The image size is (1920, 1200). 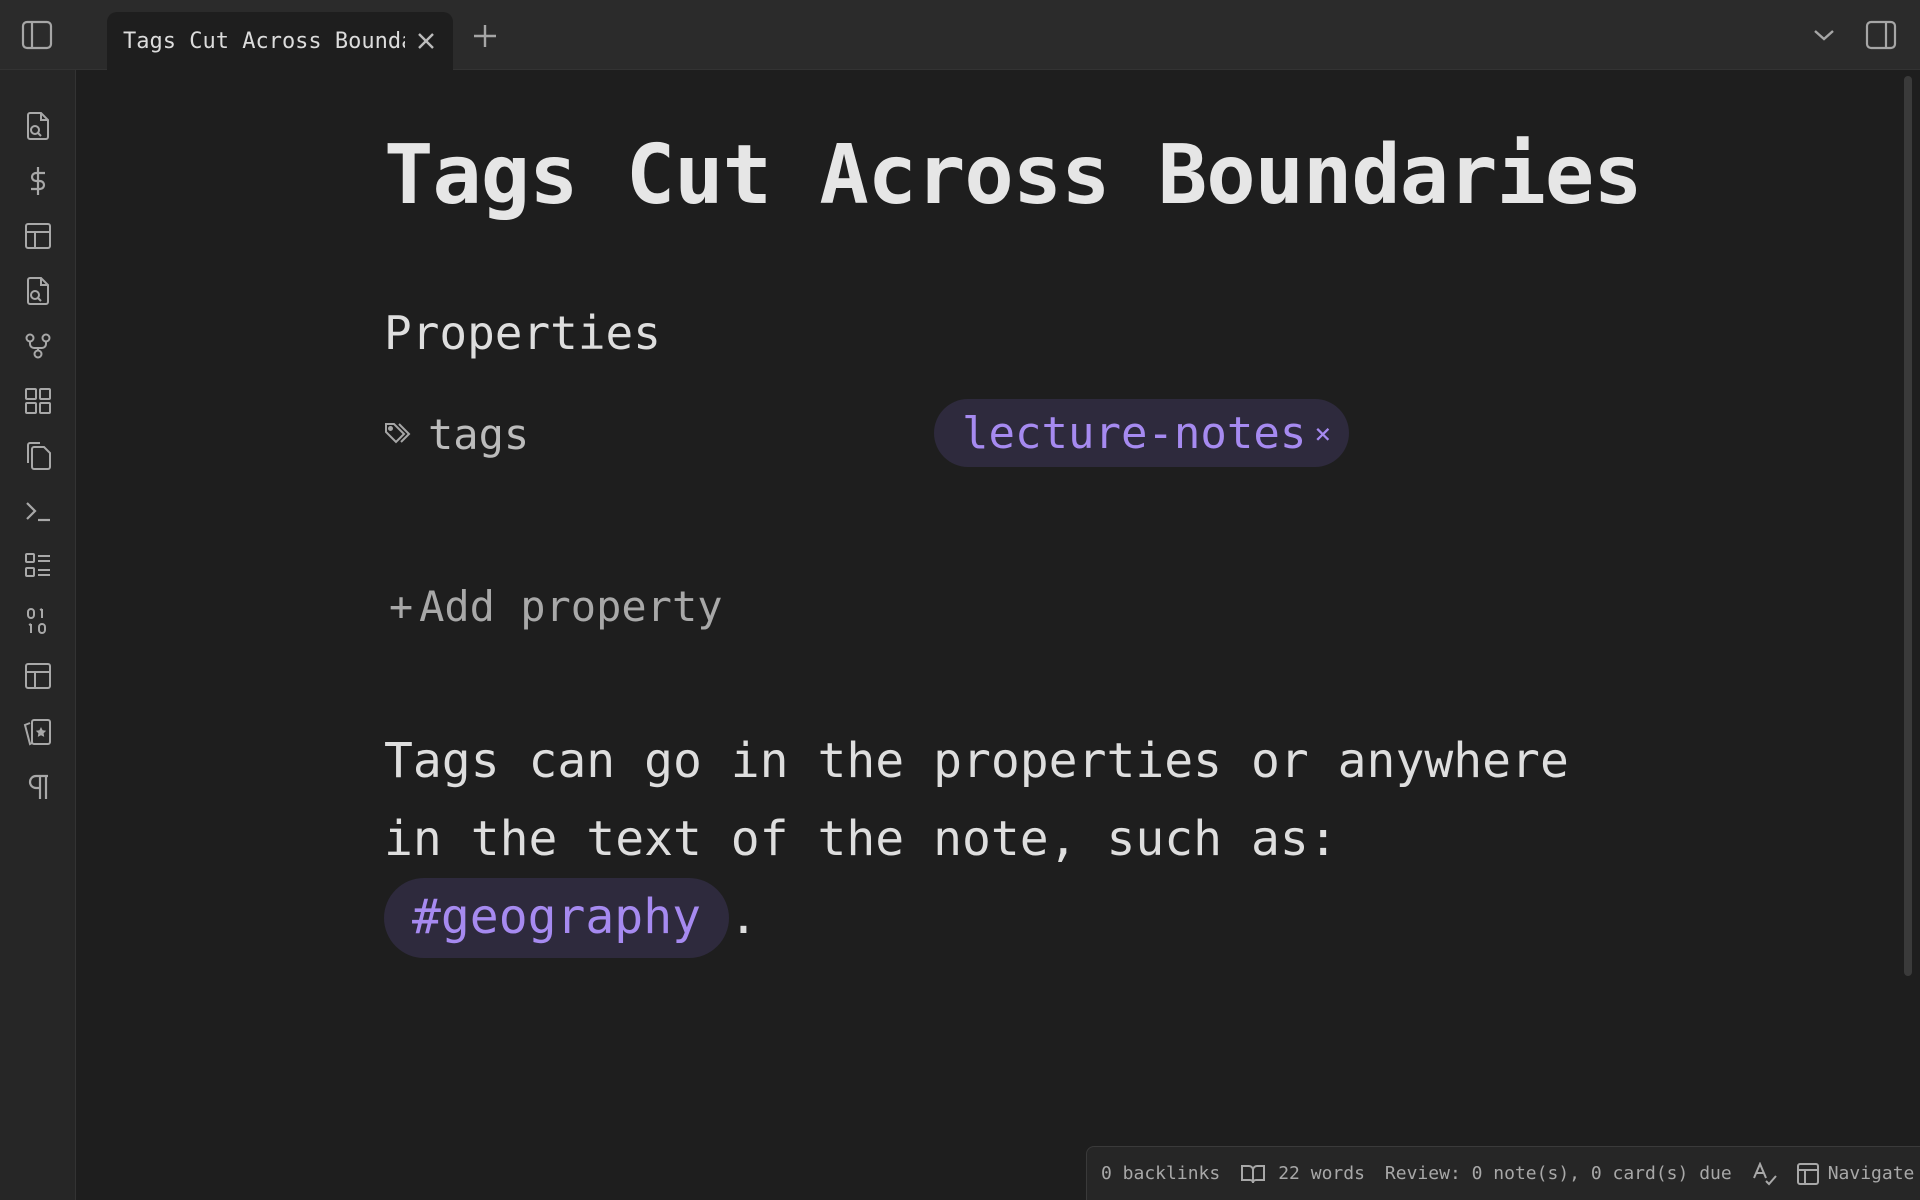 What do you see at coordinates (1765, 1174) in the screenshot?
I see `spellcheck-icon` at bounding box center [1765, 1174].